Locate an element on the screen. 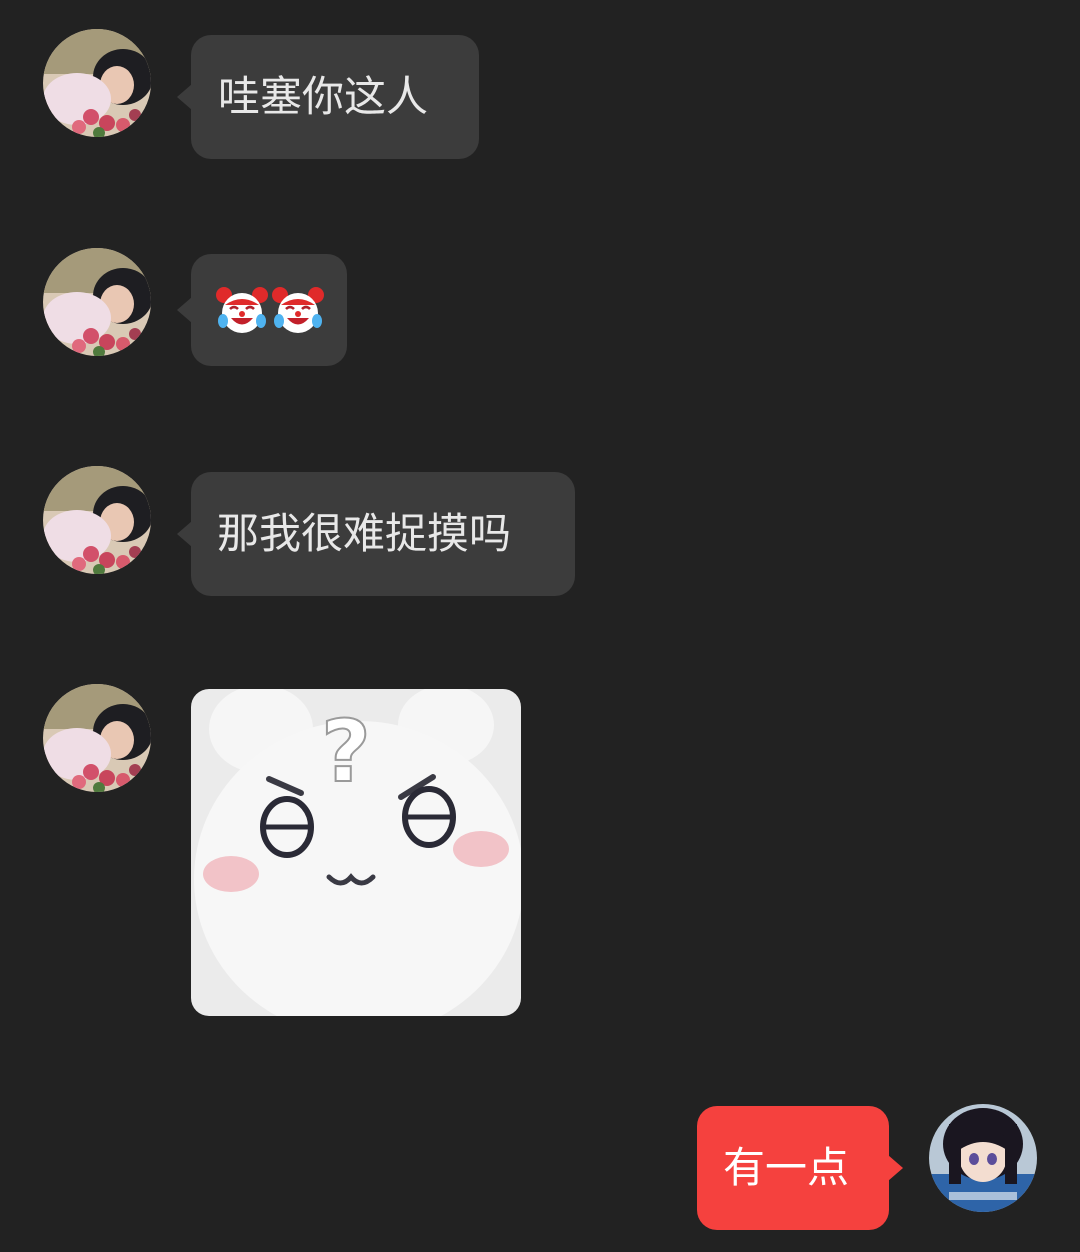  self-avatar is located at coordinates (983, 1158).